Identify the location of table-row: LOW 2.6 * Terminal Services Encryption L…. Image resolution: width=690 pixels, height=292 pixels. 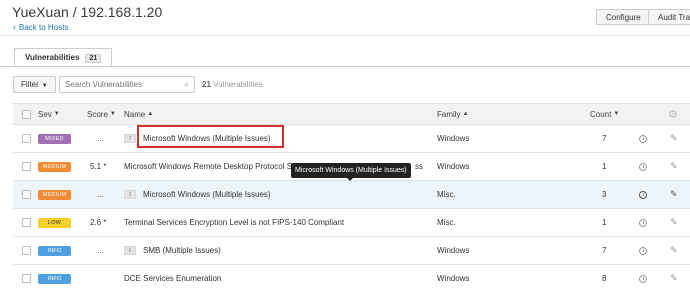
(351, 223).